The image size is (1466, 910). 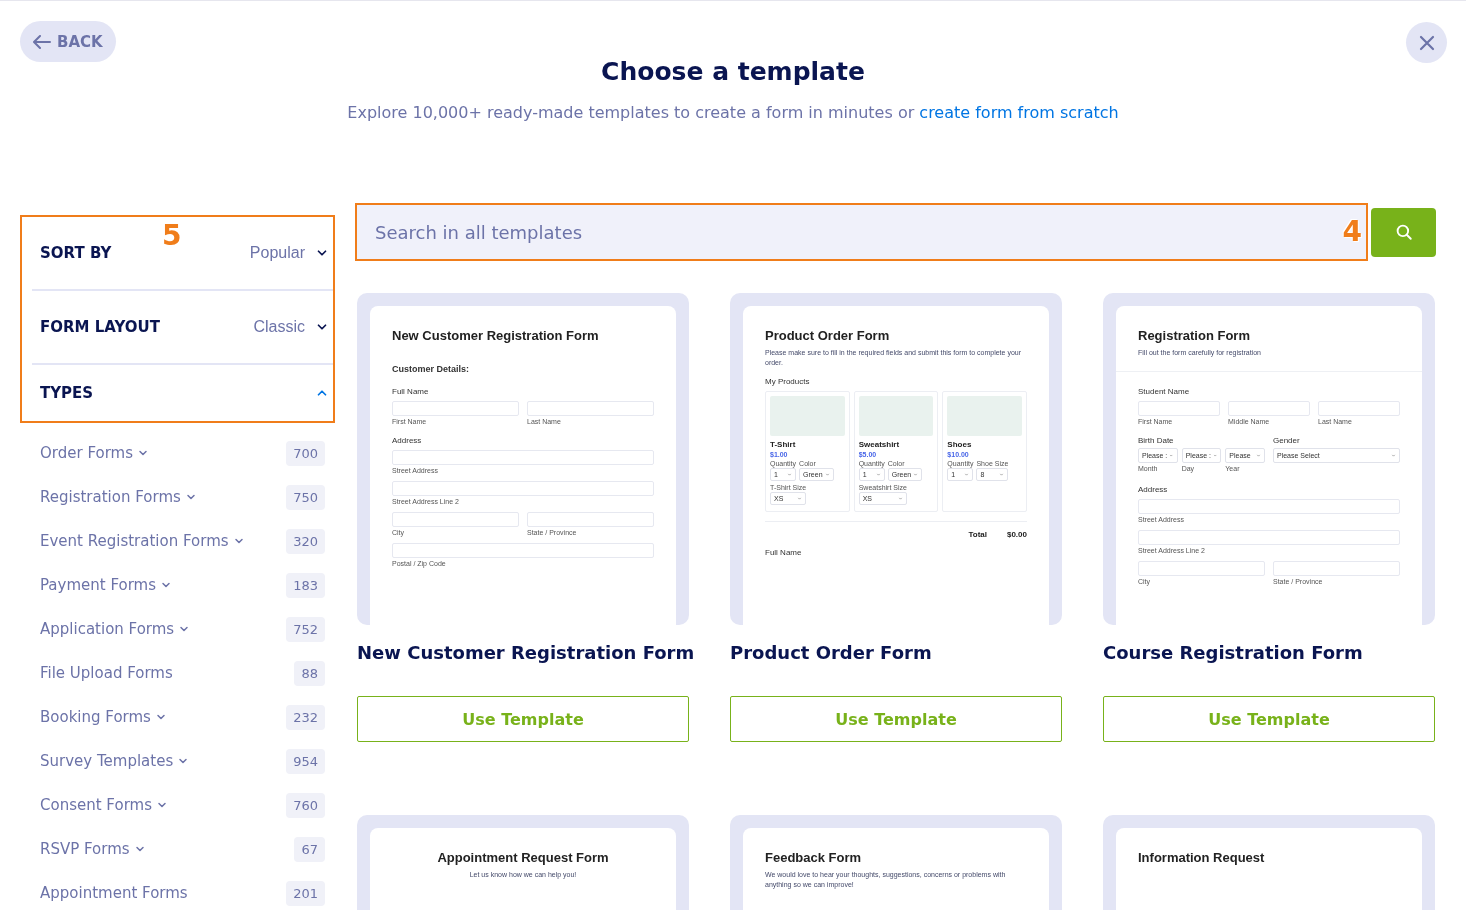 I want to click on count-badge: 752, so click(x=305, y=629).